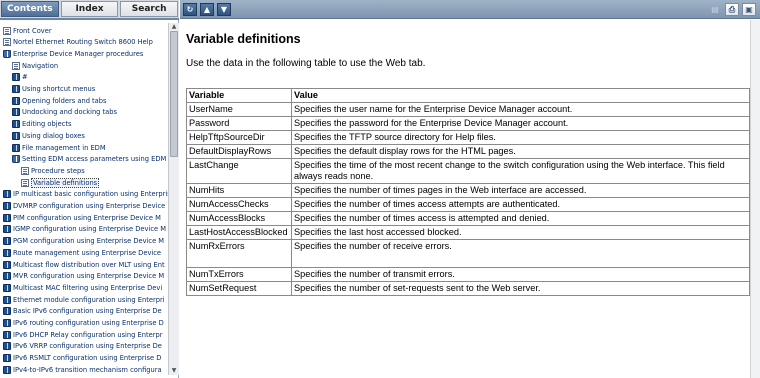 This screenshot has width=760, height=378. I want to click on table-header-row: Variable Value, so click(468, 95).